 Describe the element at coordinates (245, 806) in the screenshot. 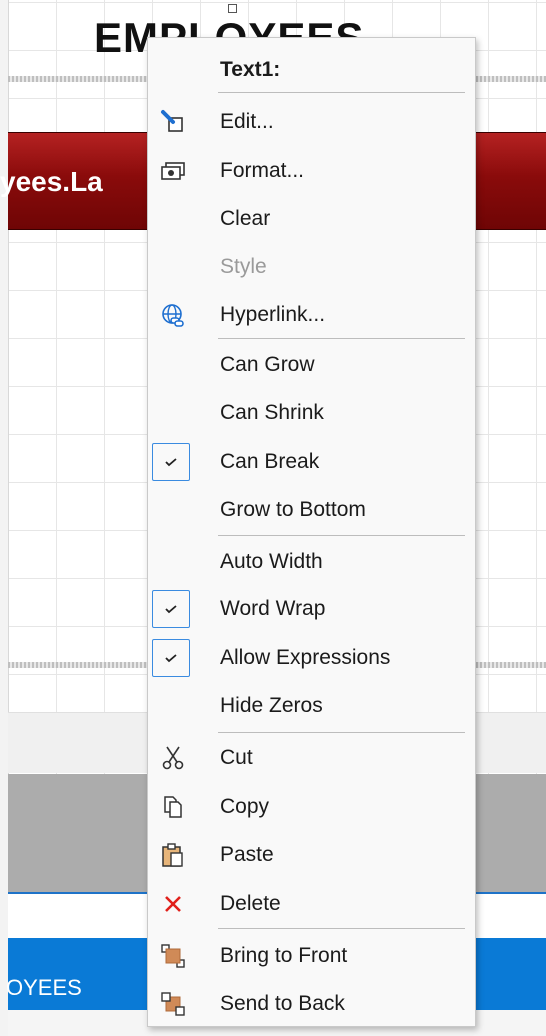

I see `menu-item-label: Copy` at that location.